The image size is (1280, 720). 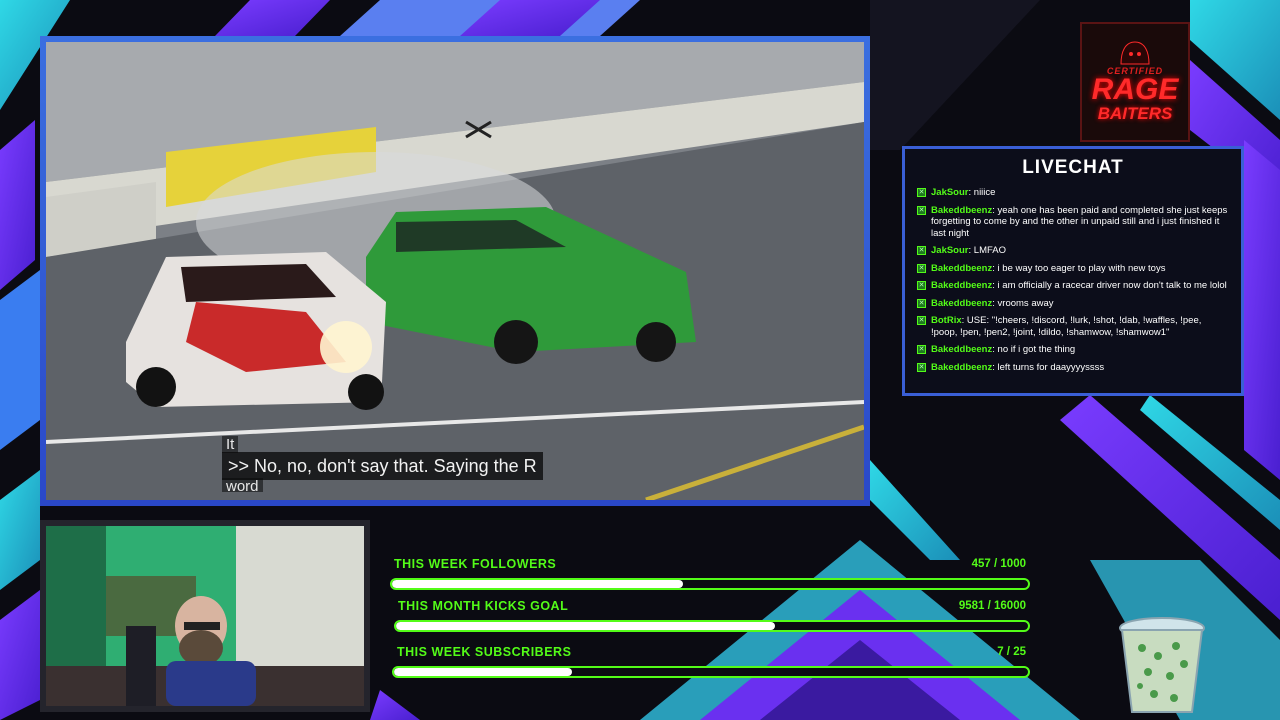 I want to click on hooded-figure-icon, so click(x=1135, y=53).